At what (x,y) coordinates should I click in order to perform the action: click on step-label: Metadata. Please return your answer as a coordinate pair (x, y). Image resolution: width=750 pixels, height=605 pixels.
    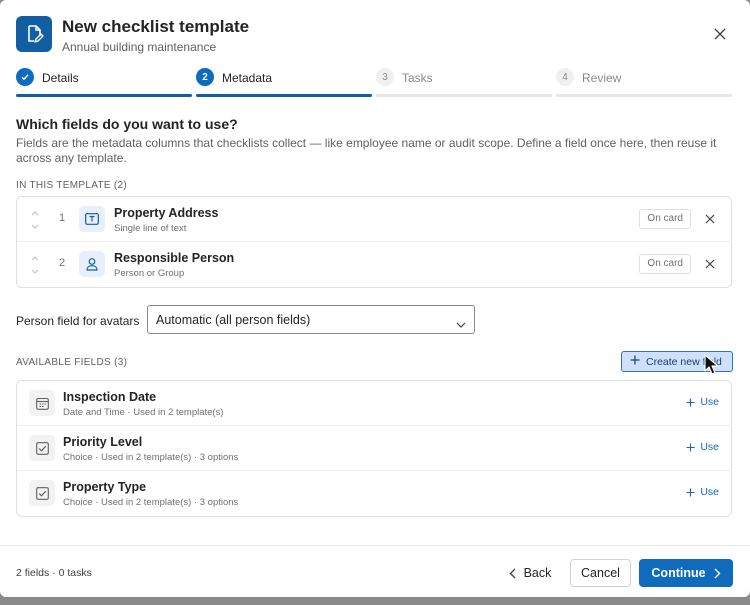
    Looking at the image, I should click on (247, 78).